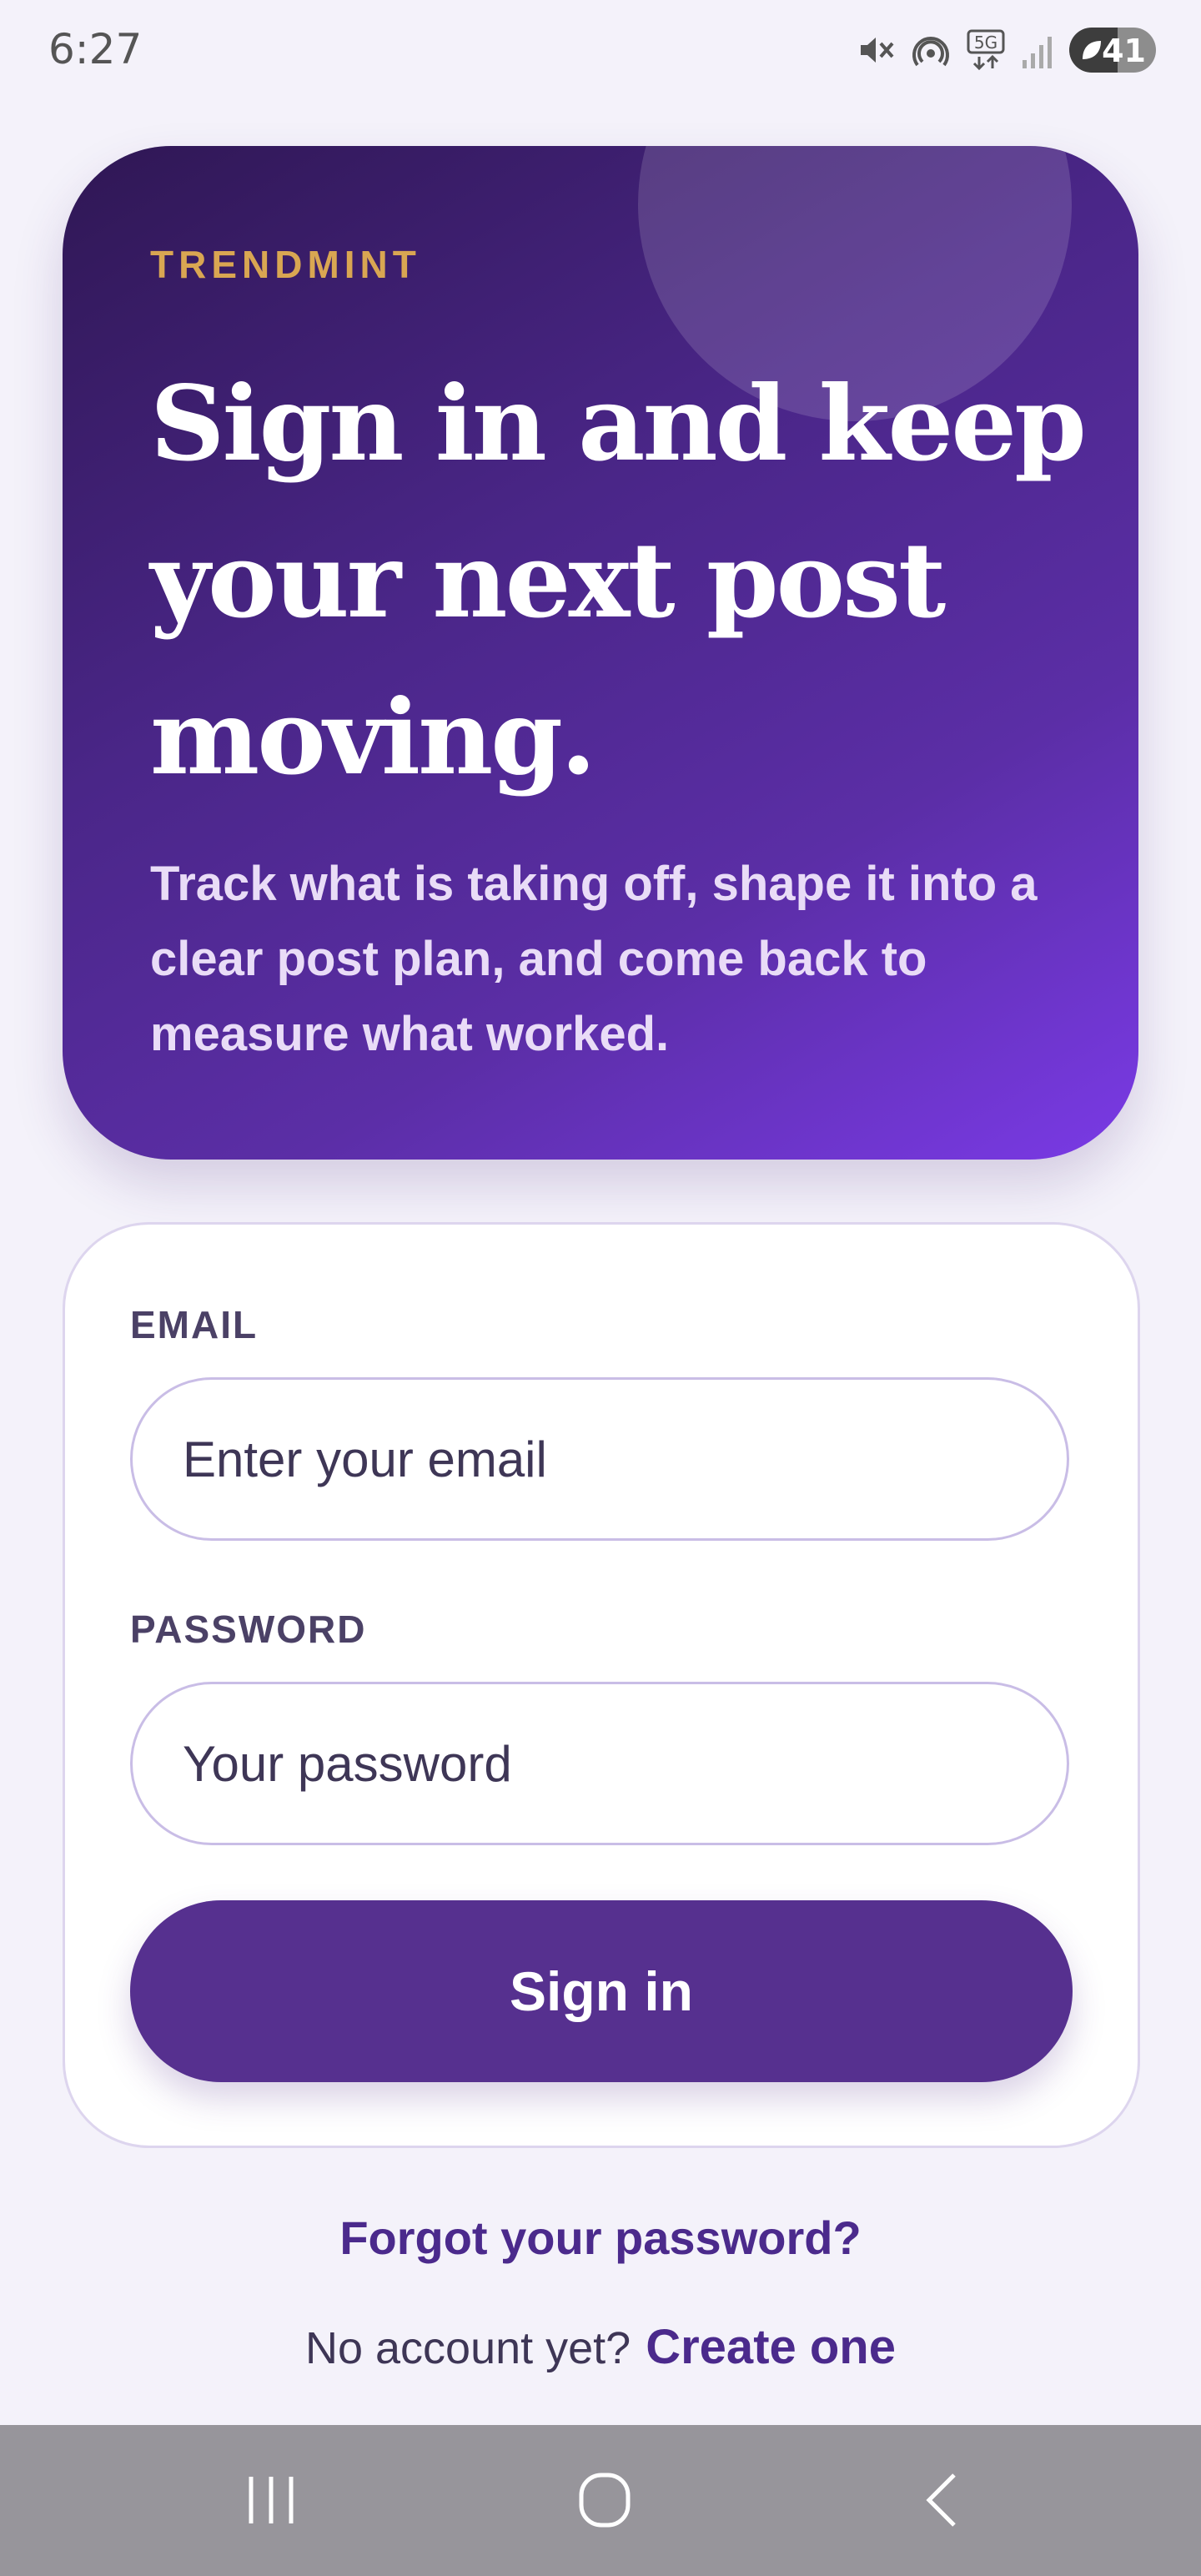 This screenshot has width=1201, height=2576. What do you see at coordinates (194, 1324) in the screenshot?
I see `email-label: EMAIL` at bounding box center [194, 1324].